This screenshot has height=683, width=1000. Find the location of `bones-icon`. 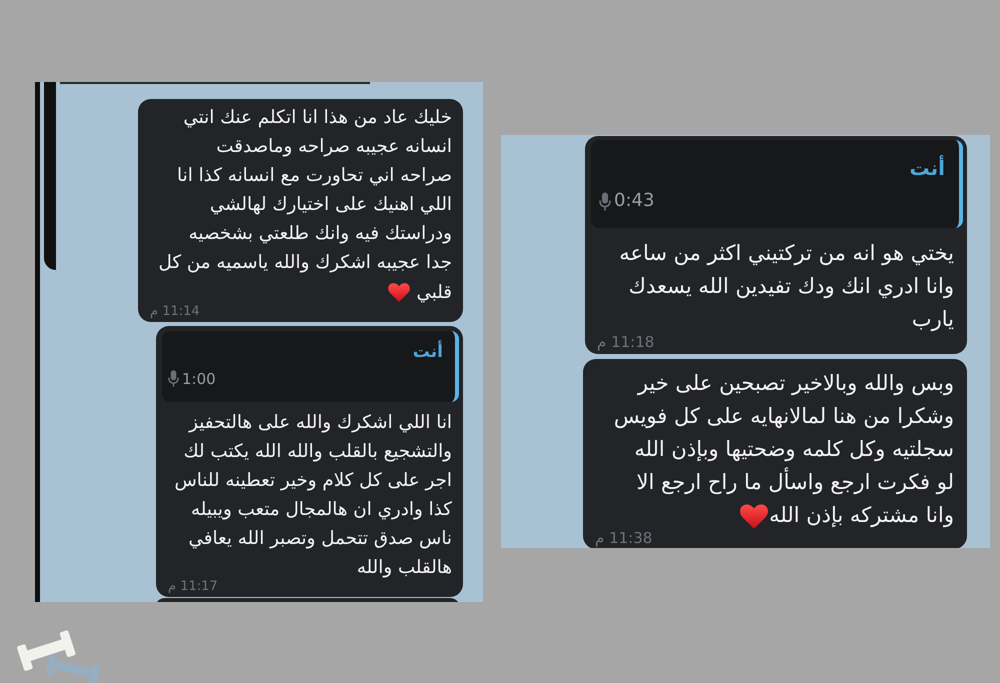

bones-icon is located at coordinates (58, 656).